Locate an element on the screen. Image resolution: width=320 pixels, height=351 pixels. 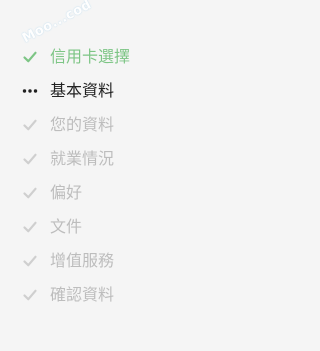
step-documents: 文件 is located at coordinates (76, 227).